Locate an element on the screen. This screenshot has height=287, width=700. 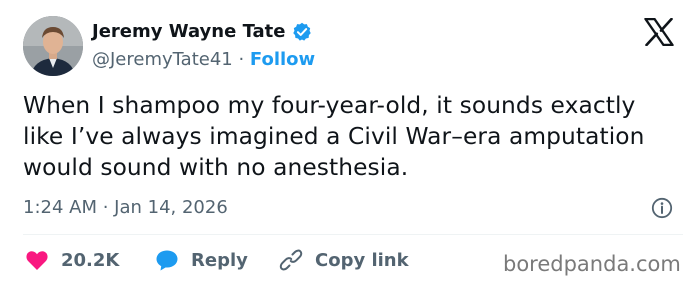
copy-link-button: Copy link is located at coordinates (344, 260).